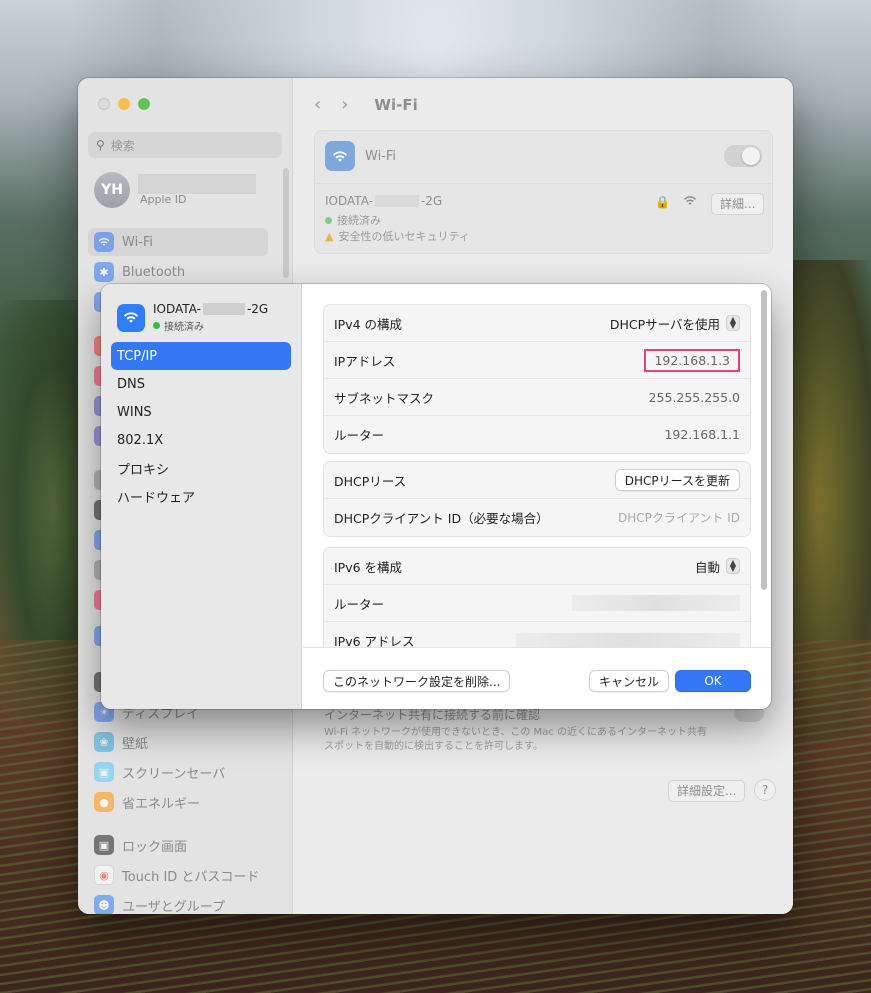  I want to click on tab-tcpip: TCP/IP, so click(201, 356).